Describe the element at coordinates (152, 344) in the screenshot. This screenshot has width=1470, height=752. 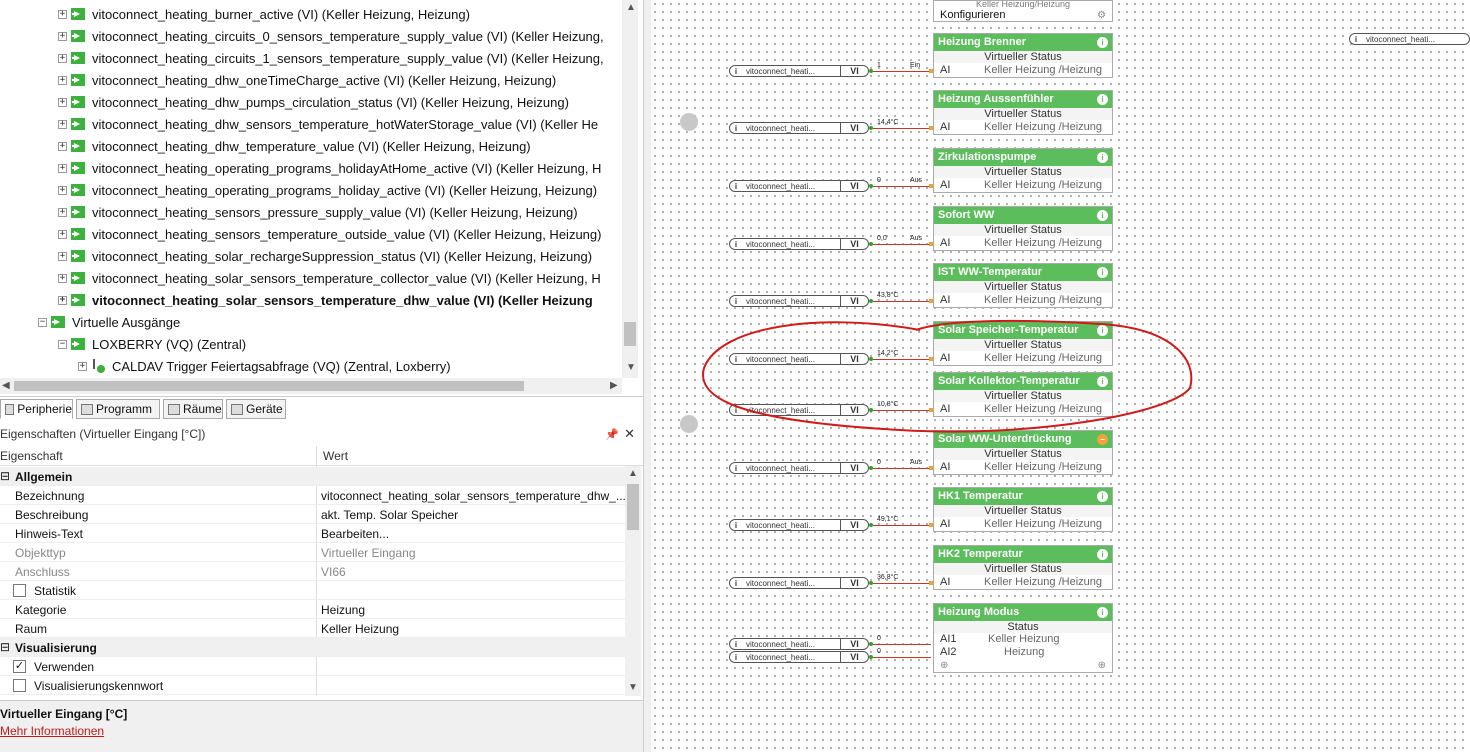
I see `tree-item-loxberry: − LOXBERRY (VQ) (Zentral)` at that location.